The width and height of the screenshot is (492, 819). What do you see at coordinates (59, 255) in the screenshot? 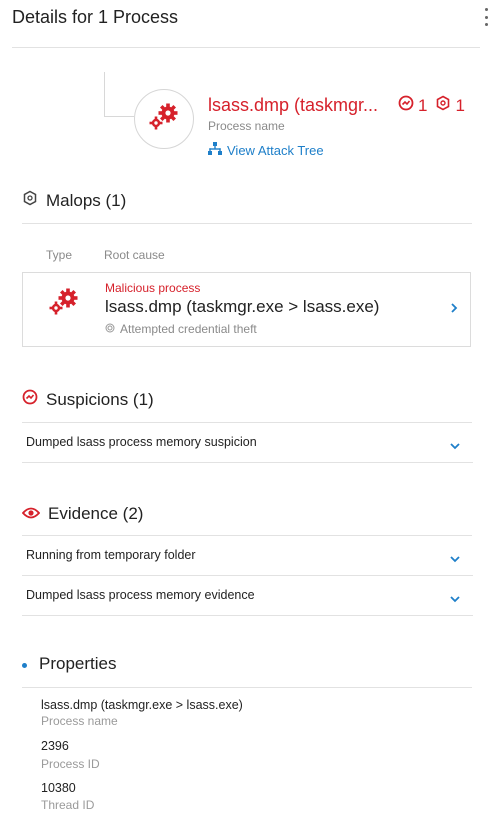
I see `col-header-type: Type` at bounding box center [59, 255].